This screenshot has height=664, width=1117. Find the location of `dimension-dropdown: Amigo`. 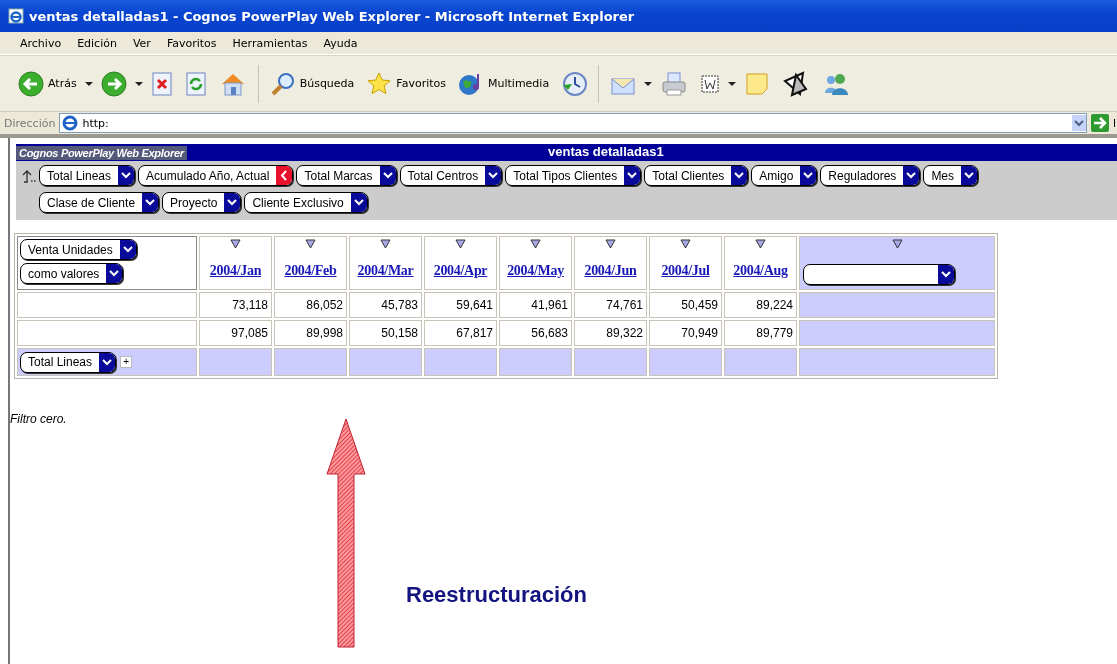

dimension-dropdown: Amigo is located at coordinates (784, 175).